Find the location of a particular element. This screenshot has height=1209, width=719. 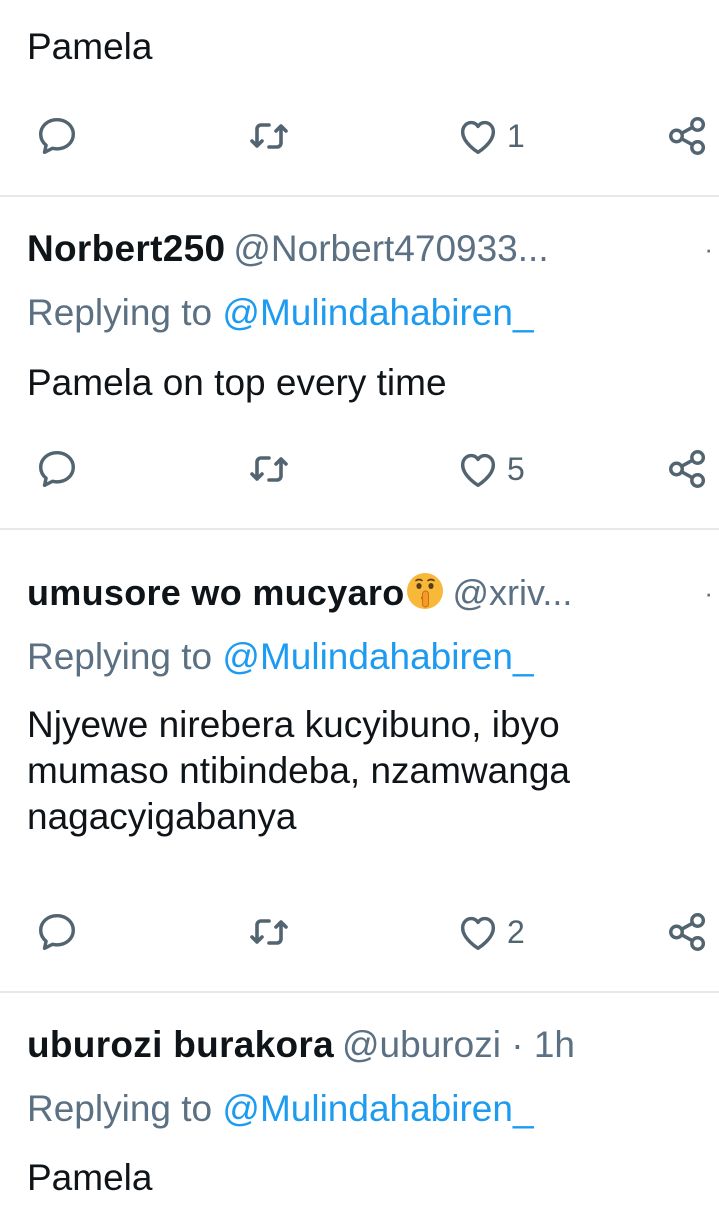

like-button: 2 is located at coordinates (490, 932).